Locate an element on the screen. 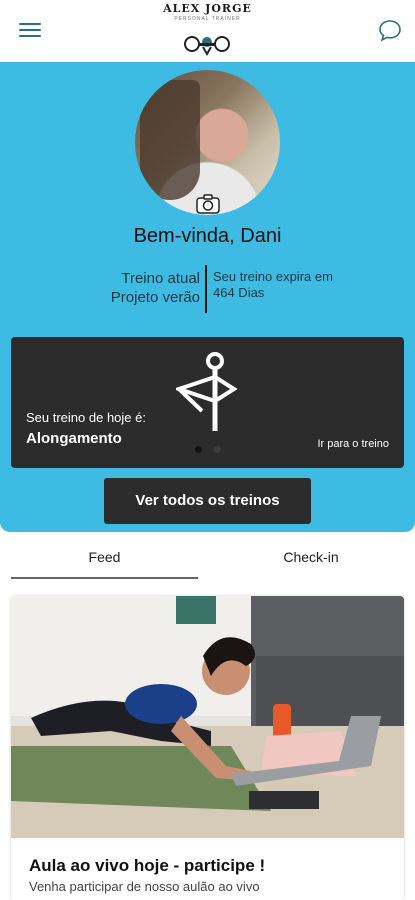 The width and height of the screenshot is (415, 900). avatar-hair is located at coordinates (170, 140).